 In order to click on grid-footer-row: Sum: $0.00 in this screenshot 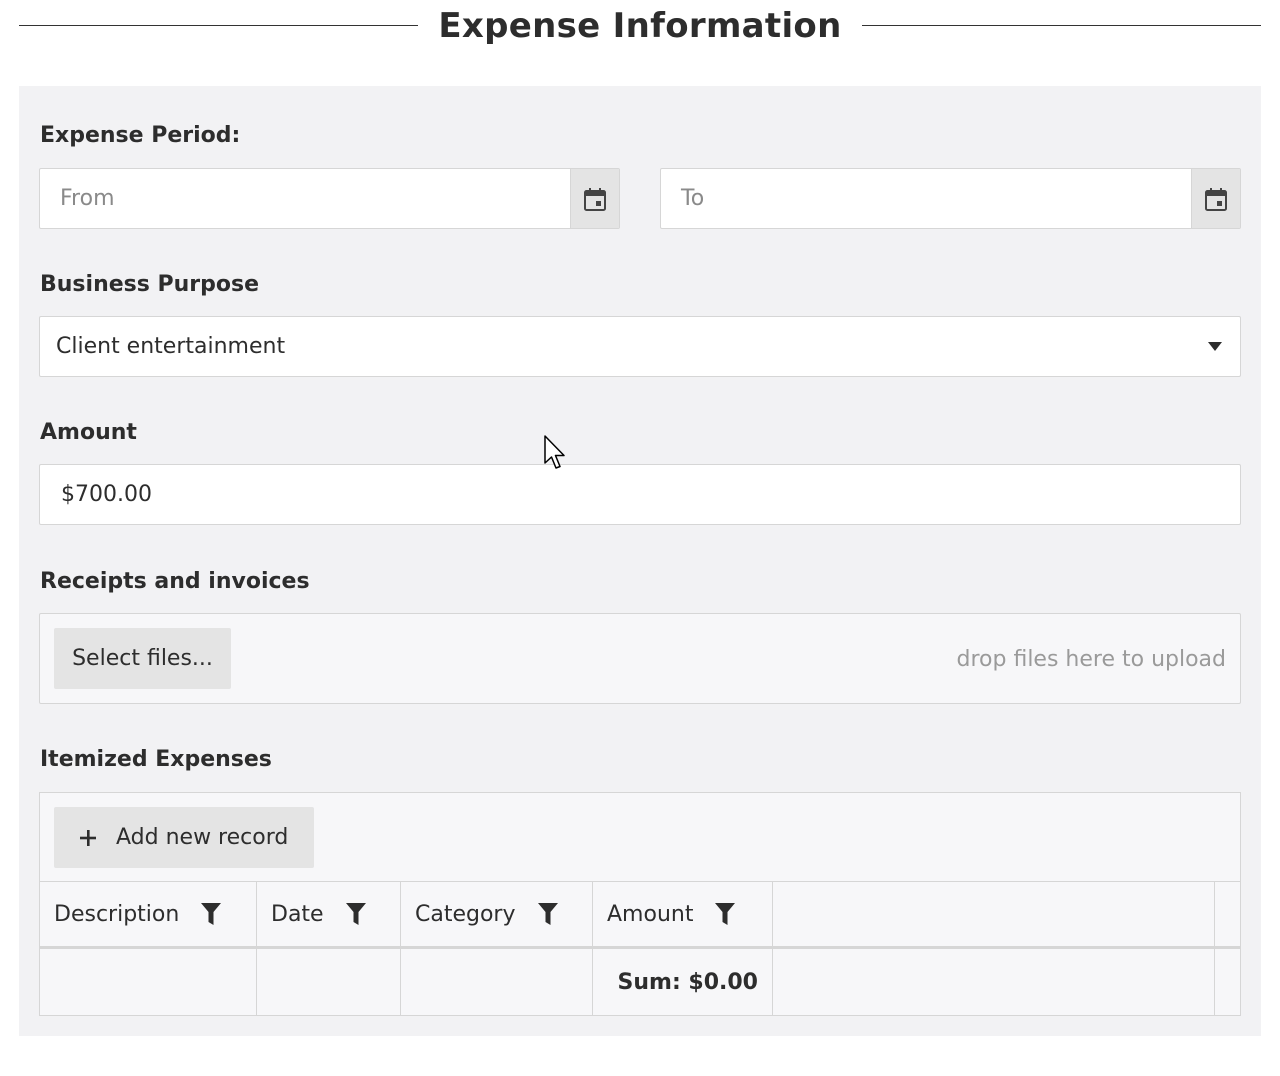, I will do `click(640, 982)`.